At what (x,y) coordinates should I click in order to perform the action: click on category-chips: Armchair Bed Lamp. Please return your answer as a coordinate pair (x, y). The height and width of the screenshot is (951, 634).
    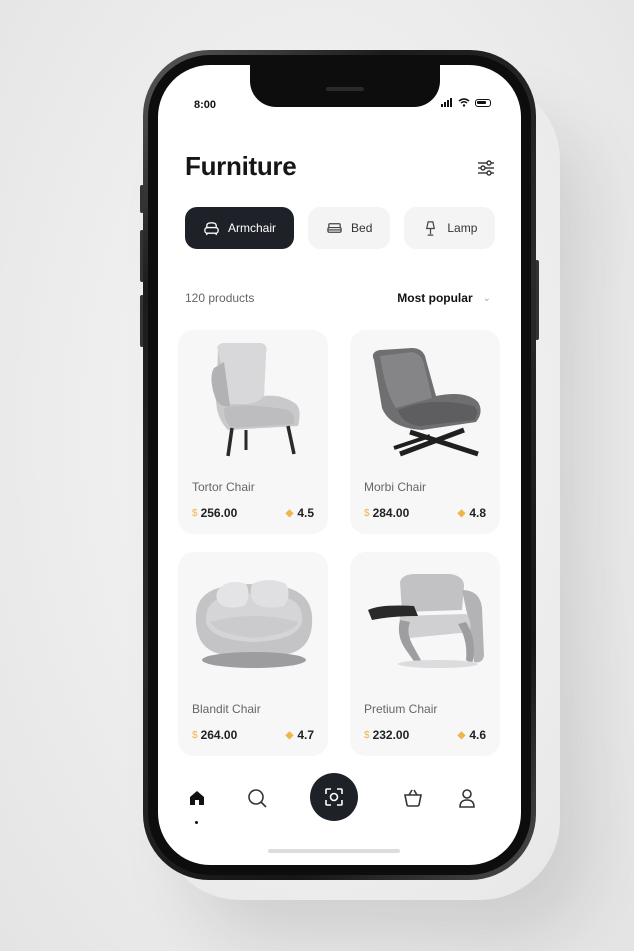
    Looking at the image, I should click on (340, 228).